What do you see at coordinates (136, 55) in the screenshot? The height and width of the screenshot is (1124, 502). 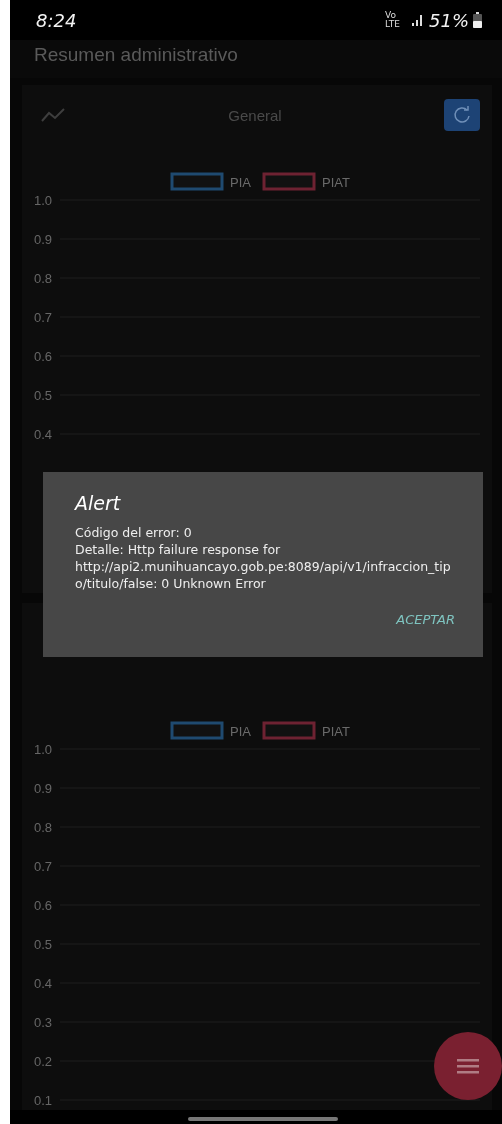 I see `page-title: Resumen administrativo` at bounding box center [136, 55].